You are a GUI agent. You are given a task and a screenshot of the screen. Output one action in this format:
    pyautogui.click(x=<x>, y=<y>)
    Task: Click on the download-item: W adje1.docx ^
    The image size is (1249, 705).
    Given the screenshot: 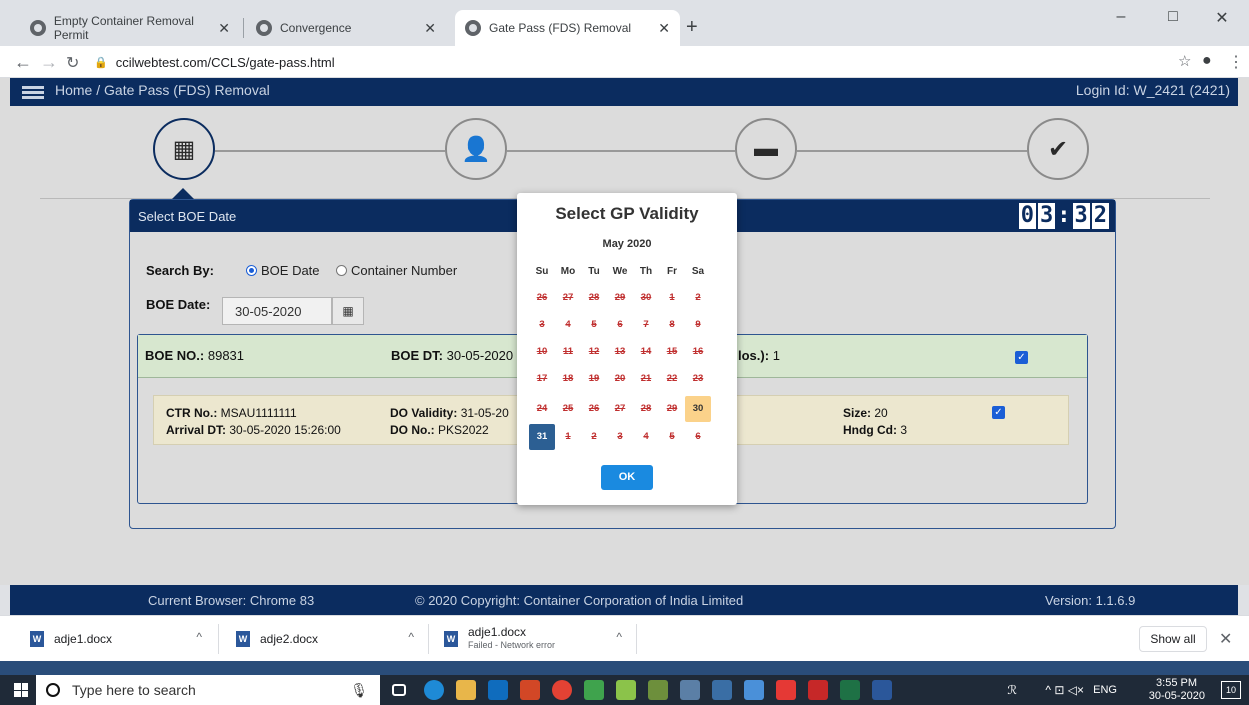 What is the action you would take?
    pyautogui.click(x=116, y=639)
    